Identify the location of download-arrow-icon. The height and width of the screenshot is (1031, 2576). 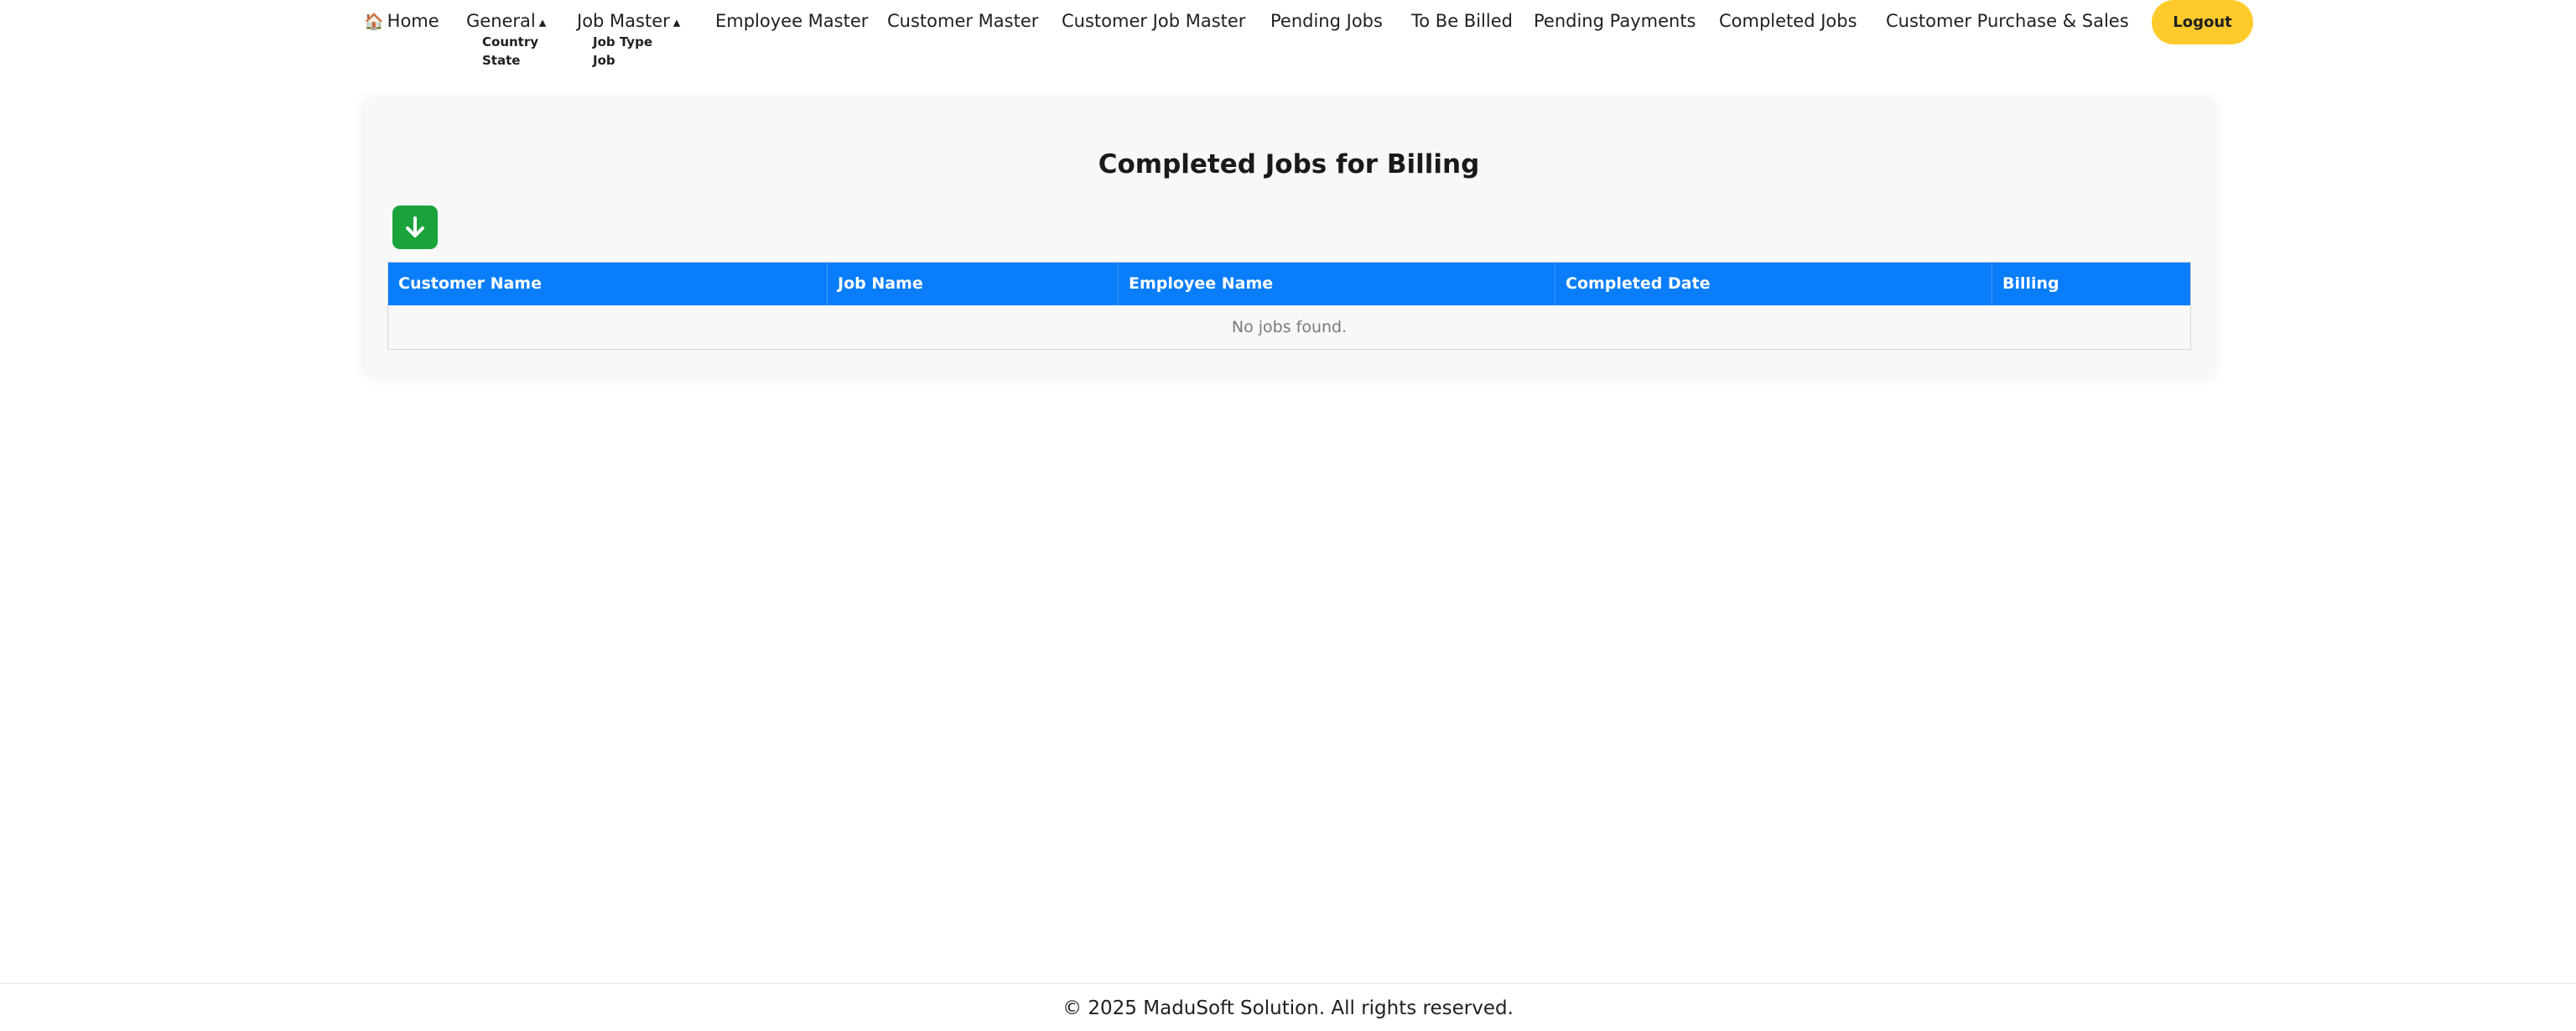
(415, 226).